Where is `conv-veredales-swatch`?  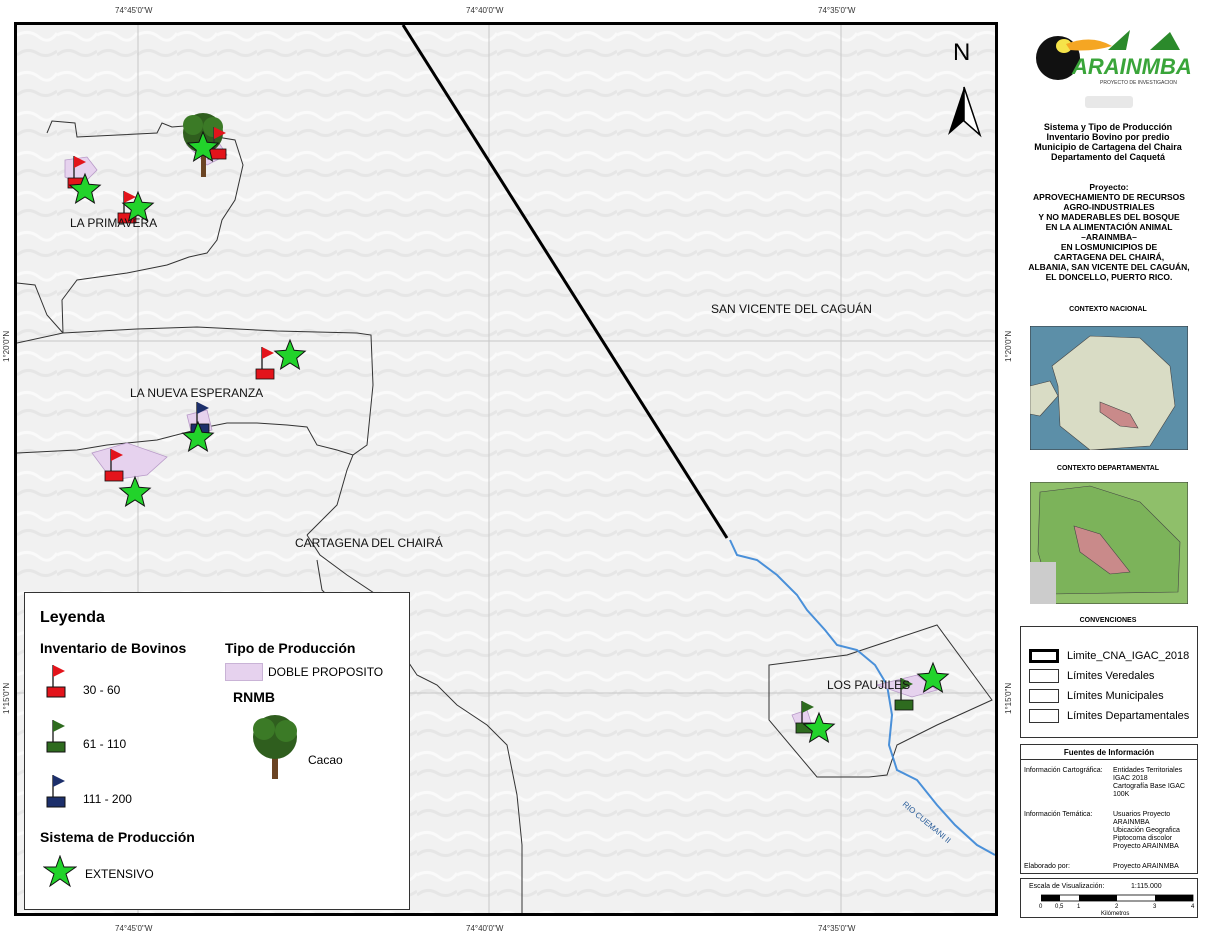
conv-veredales-swatch is located at coordinates (1044, 676).